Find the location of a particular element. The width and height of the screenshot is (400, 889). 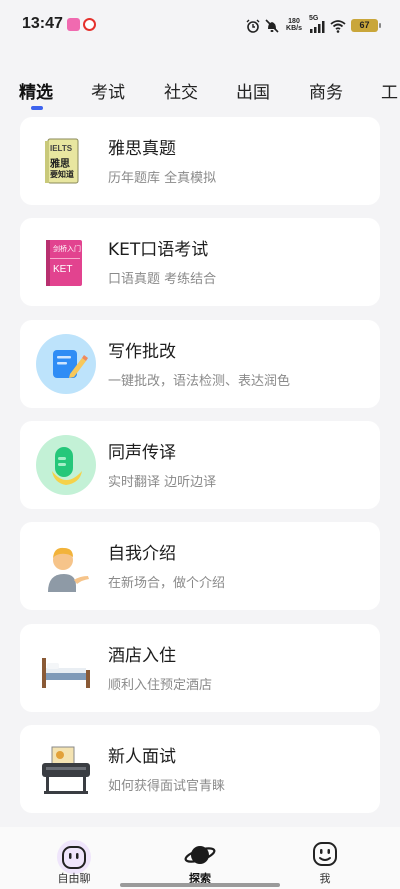

tab-social: 社交 is located at coordinates (181, 90).